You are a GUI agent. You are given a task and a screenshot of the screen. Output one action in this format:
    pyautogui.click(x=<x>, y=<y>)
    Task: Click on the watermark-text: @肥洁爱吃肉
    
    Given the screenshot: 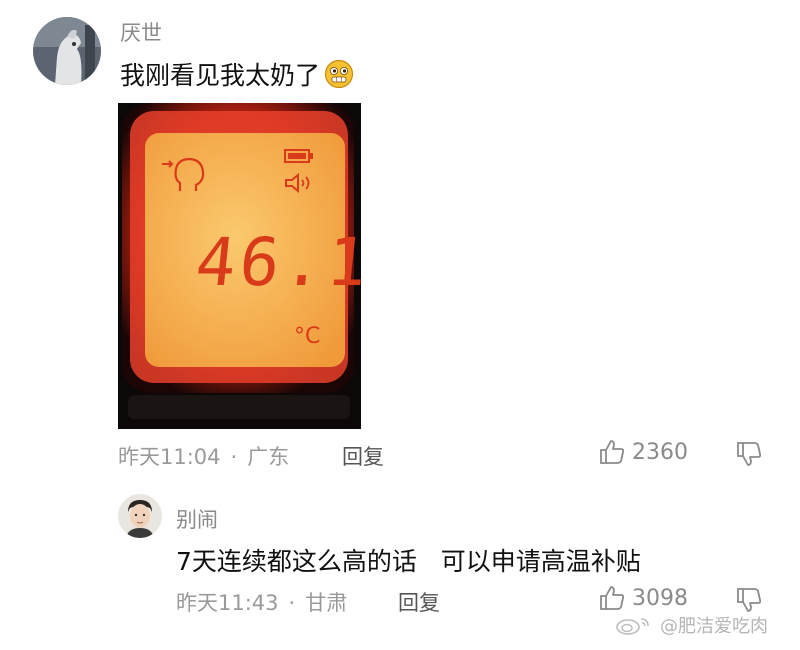 What is the action you would take?
    pyautogui.click(x=714, y=626)
    